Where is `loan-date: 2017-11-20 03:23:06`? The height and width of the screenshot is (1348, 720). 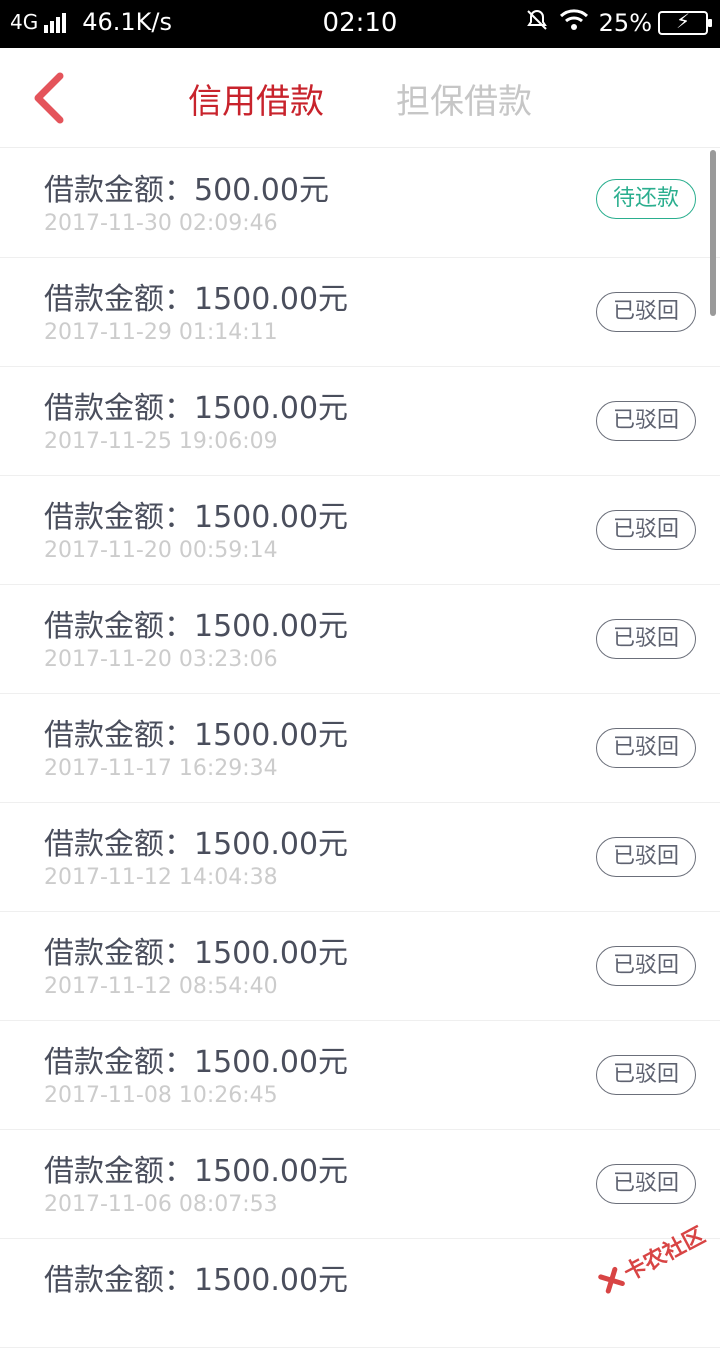 loan-date: 2017-11-20 03:23:06 is located at coordinates (161, 659).